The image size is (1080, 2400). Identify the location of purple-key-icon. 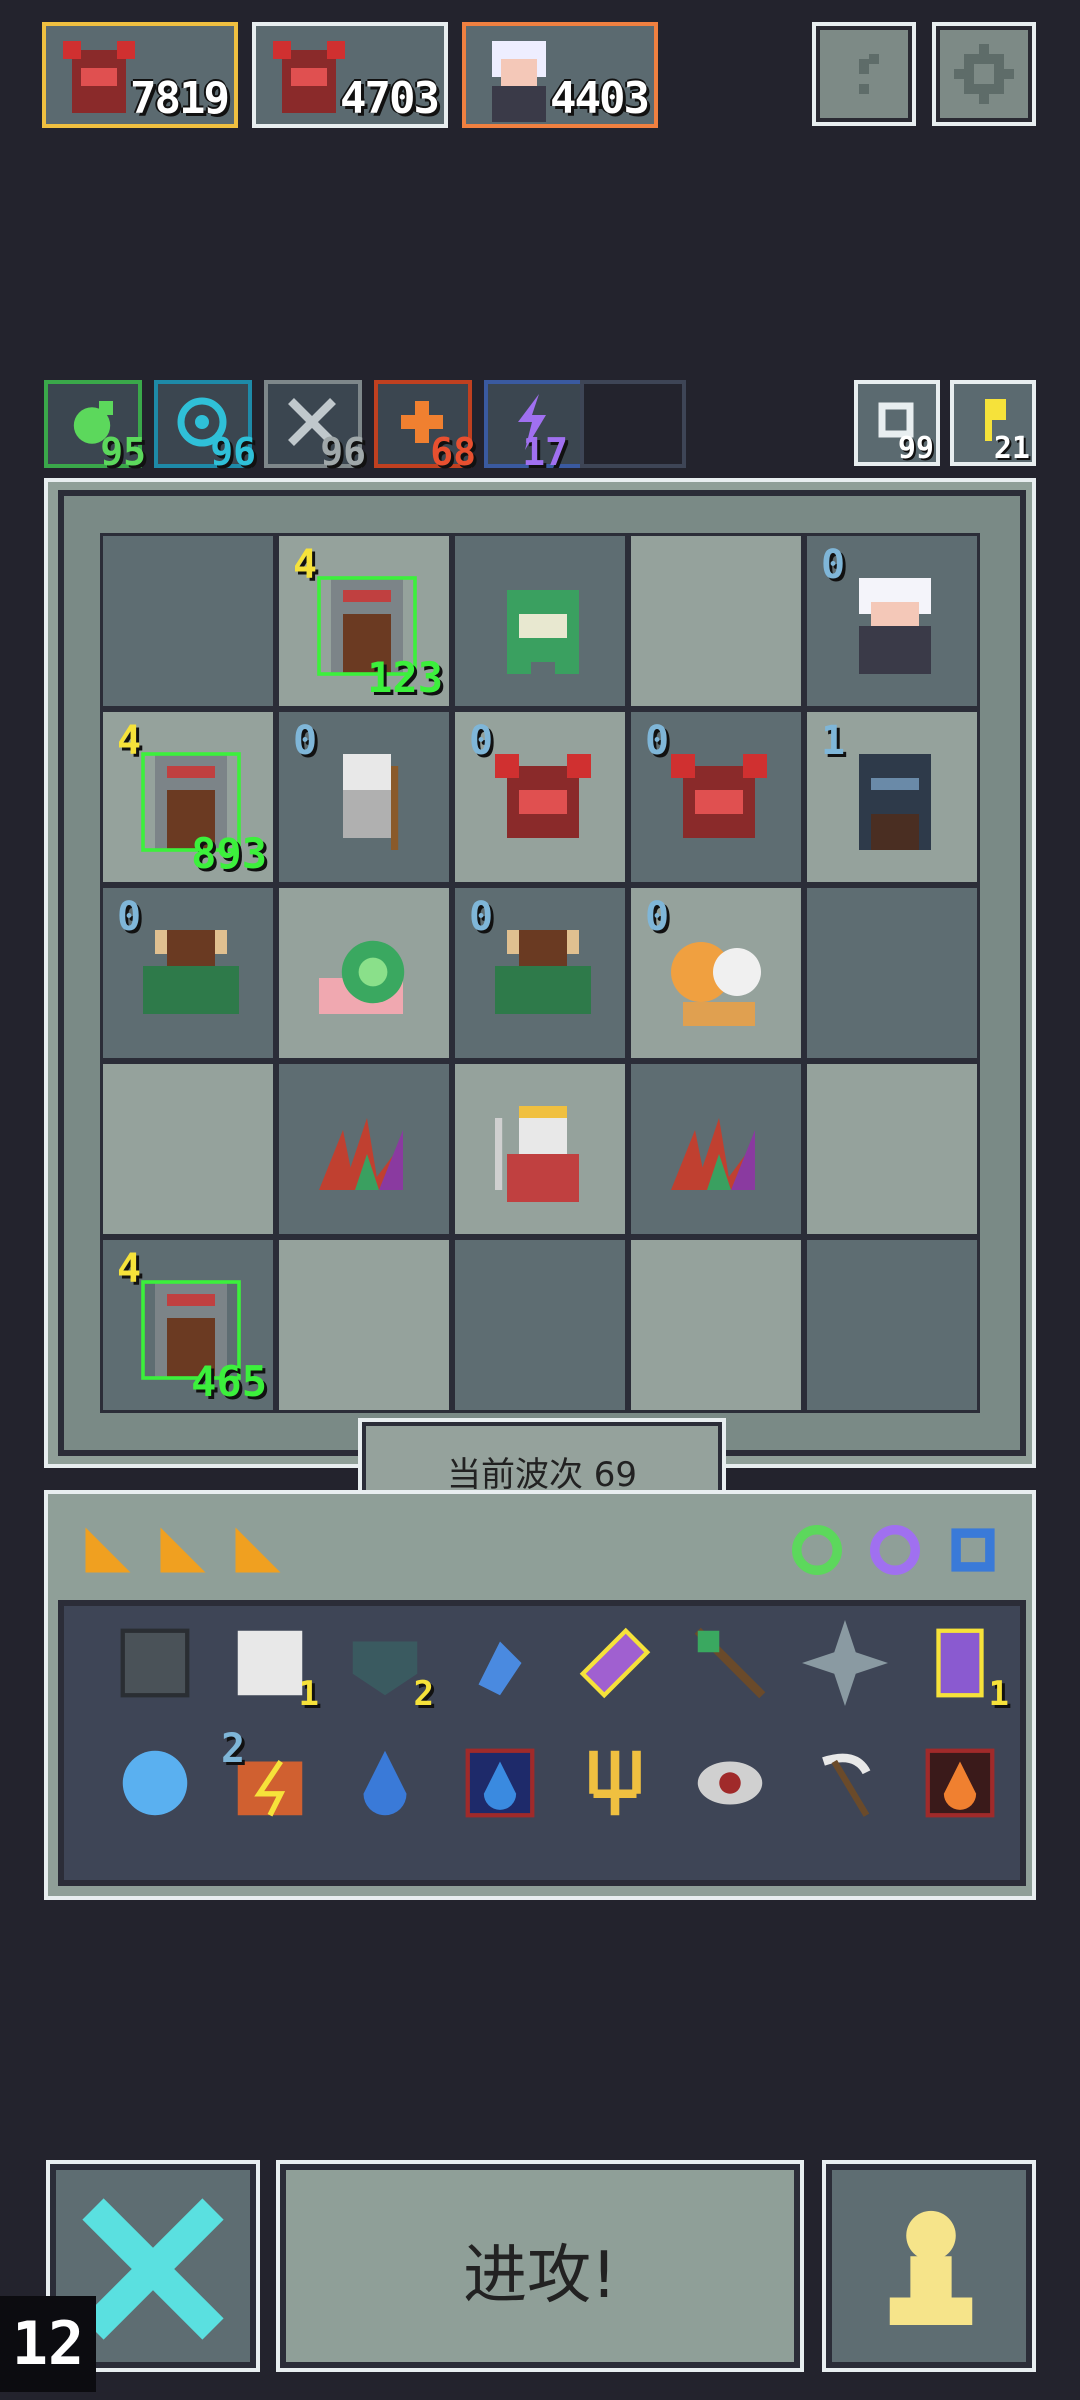
(615, 1663).